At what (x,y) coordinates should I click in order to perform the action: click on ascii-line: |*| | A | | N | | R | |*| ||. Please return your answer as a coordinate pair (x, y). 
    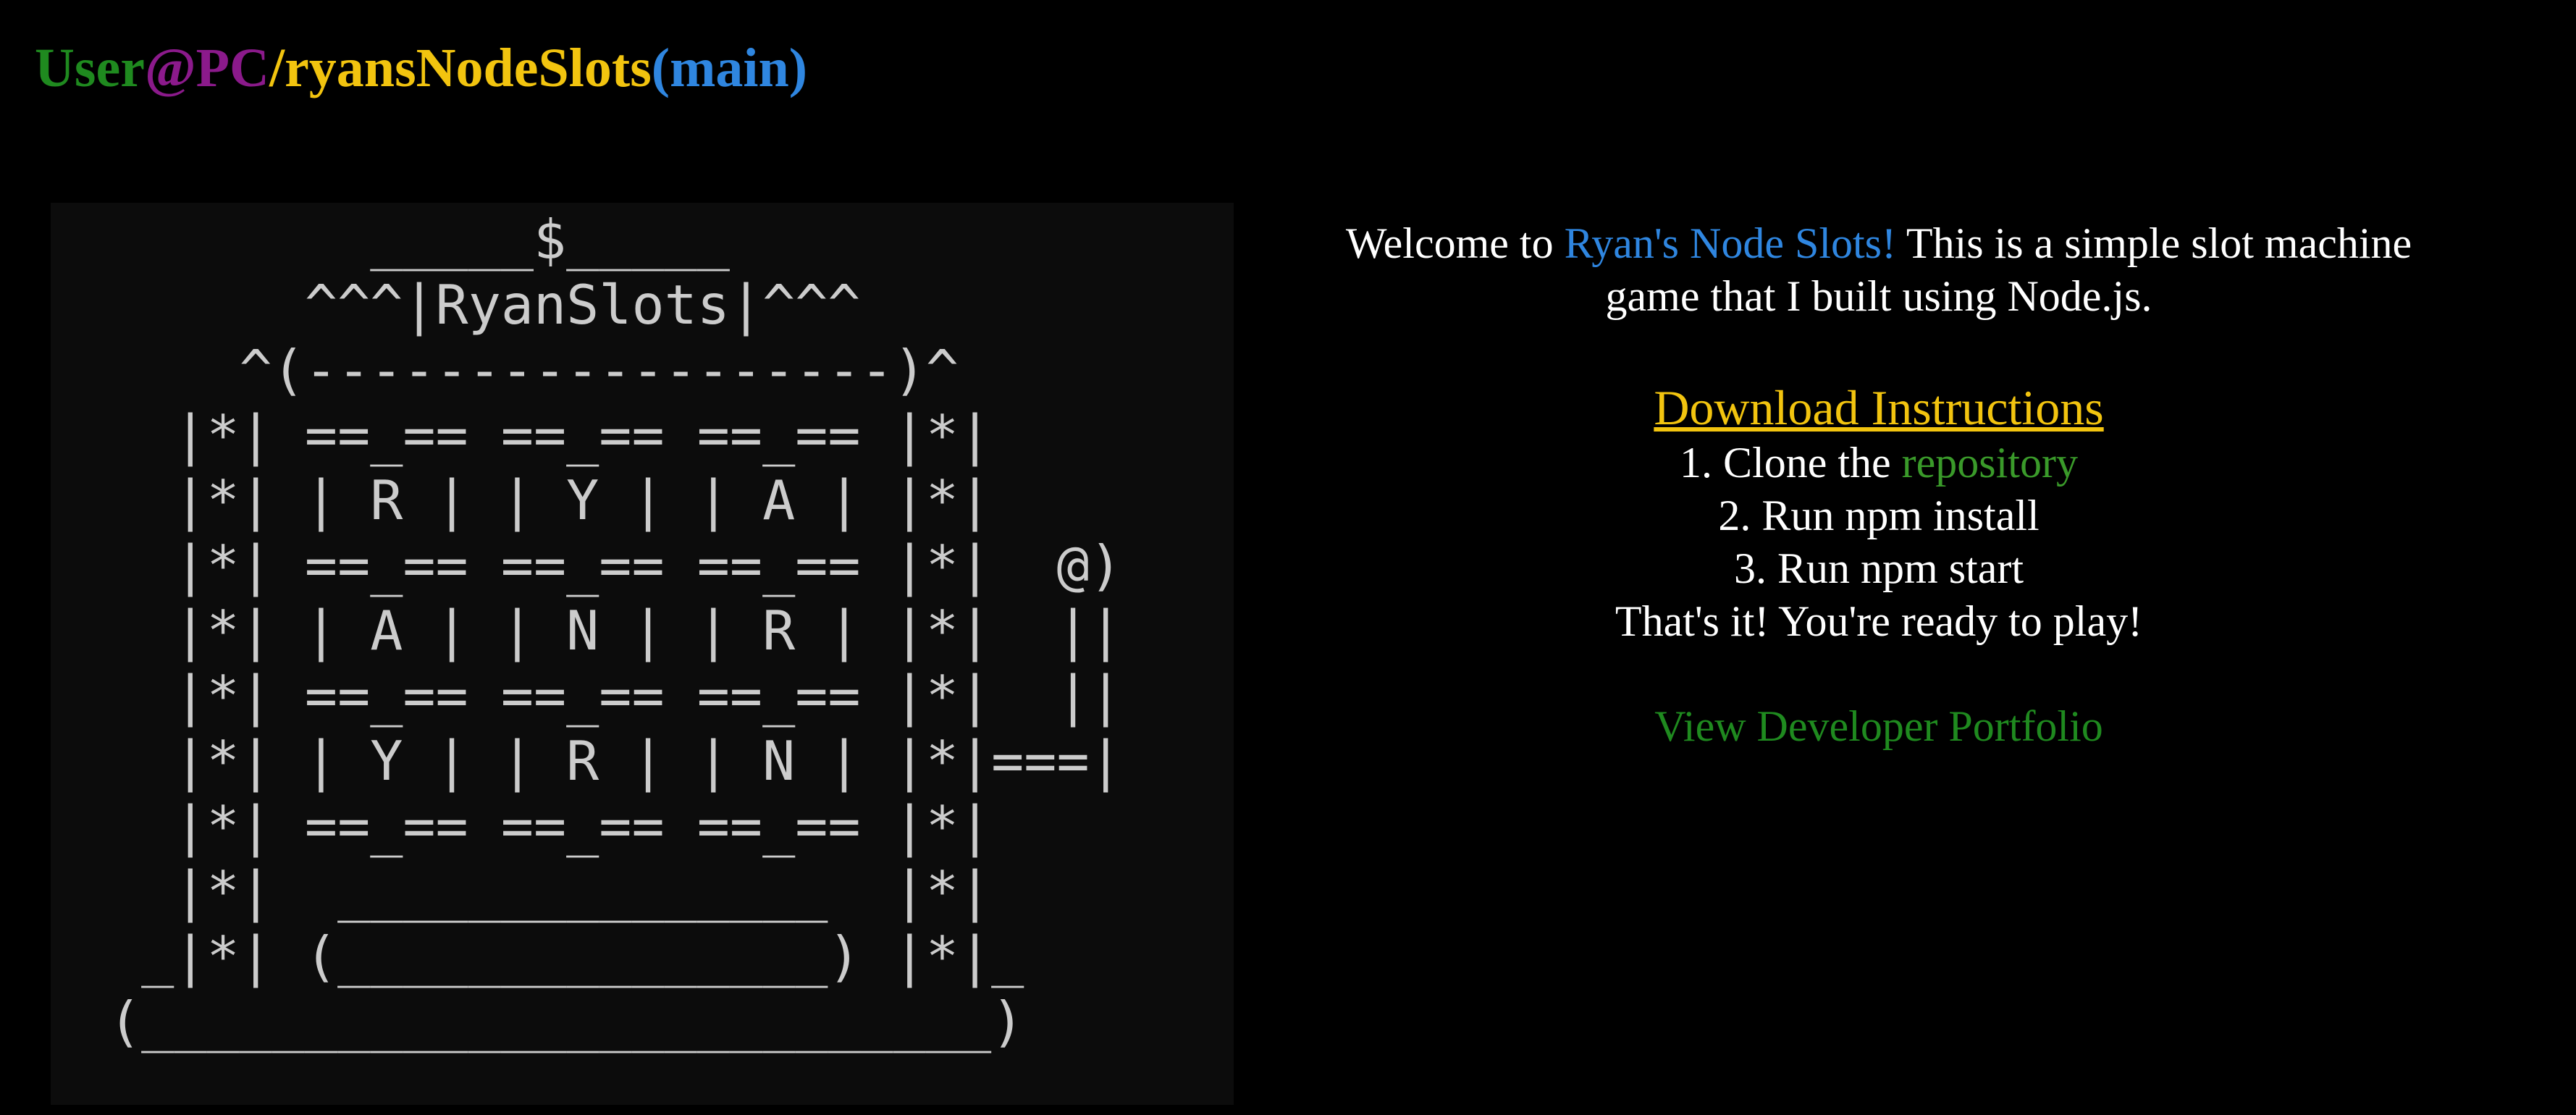
    Looking at the image, I should click on (615, 630).